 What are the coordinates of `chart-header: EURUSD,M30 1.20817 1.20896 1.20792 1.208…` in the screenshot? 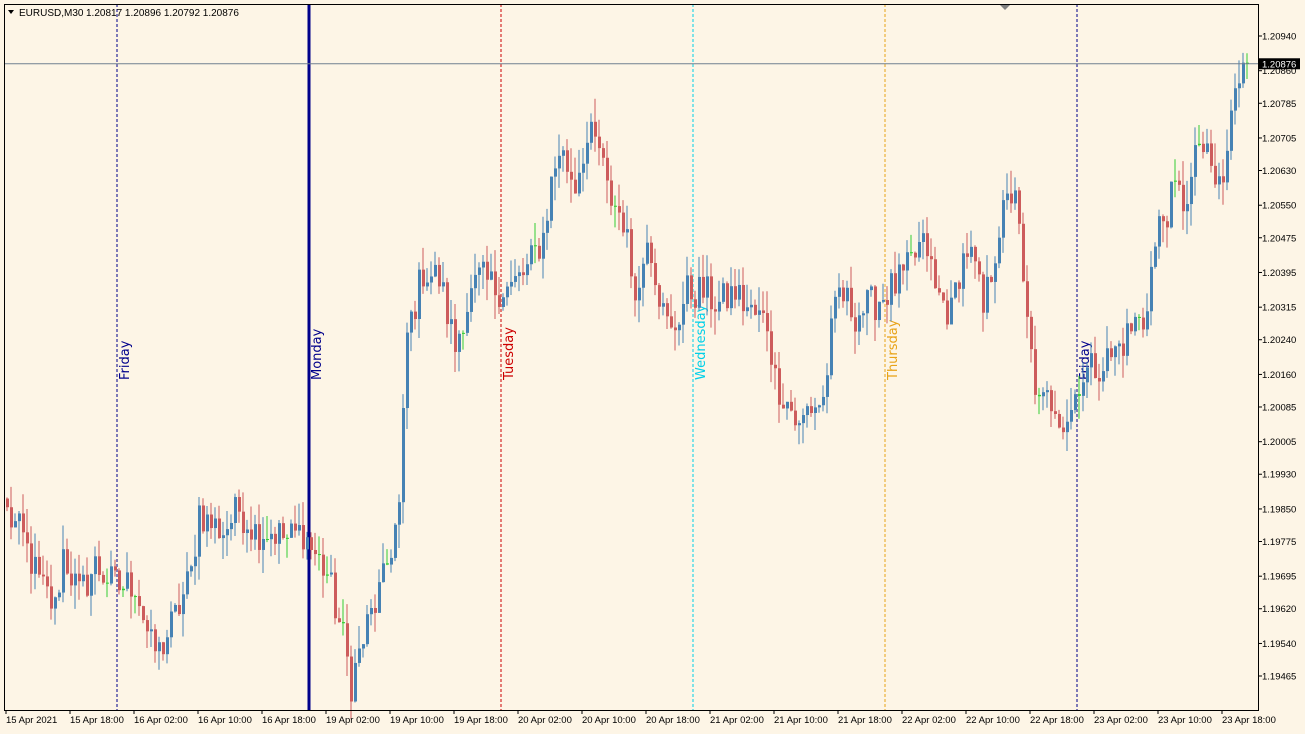 It's located at (123, 13).